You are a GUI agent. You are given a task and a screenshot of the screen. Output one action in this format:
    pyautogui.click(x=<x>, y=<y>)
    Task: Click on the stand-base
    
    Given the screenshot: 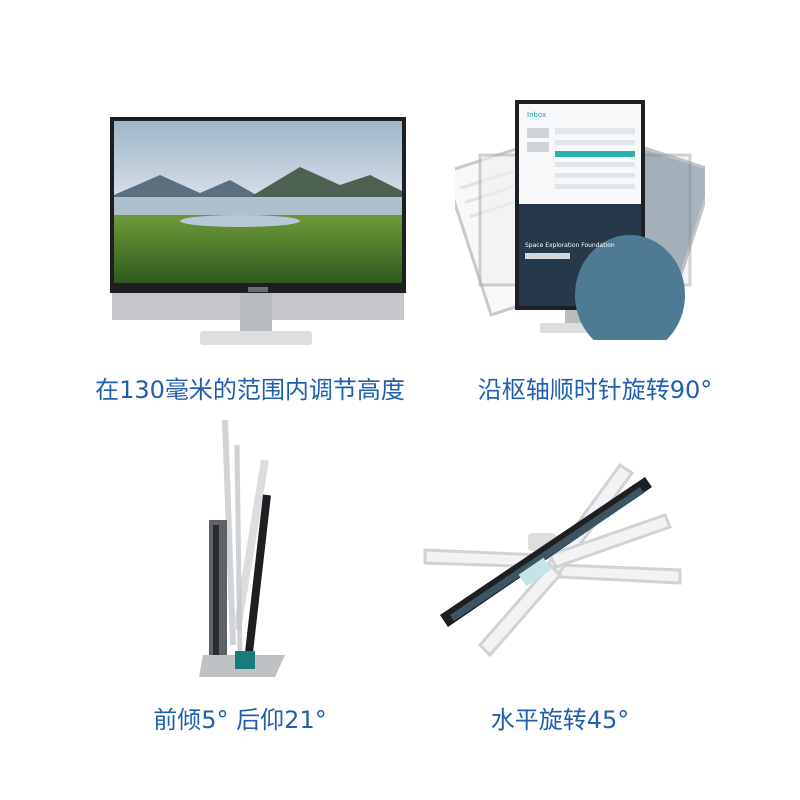 What is the action you would take?
    pyautogui.click(x=256, y=338)
    